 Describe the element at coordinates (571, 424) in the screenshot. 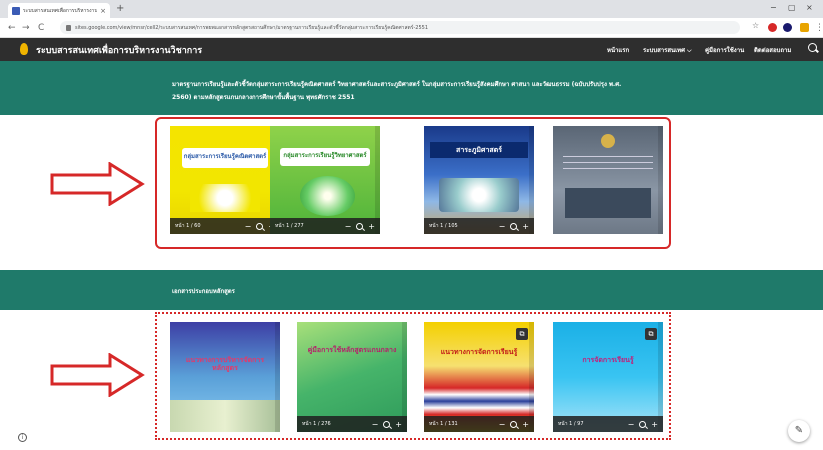

I see `page-indicator: หน้า 1 / 97` at that location.